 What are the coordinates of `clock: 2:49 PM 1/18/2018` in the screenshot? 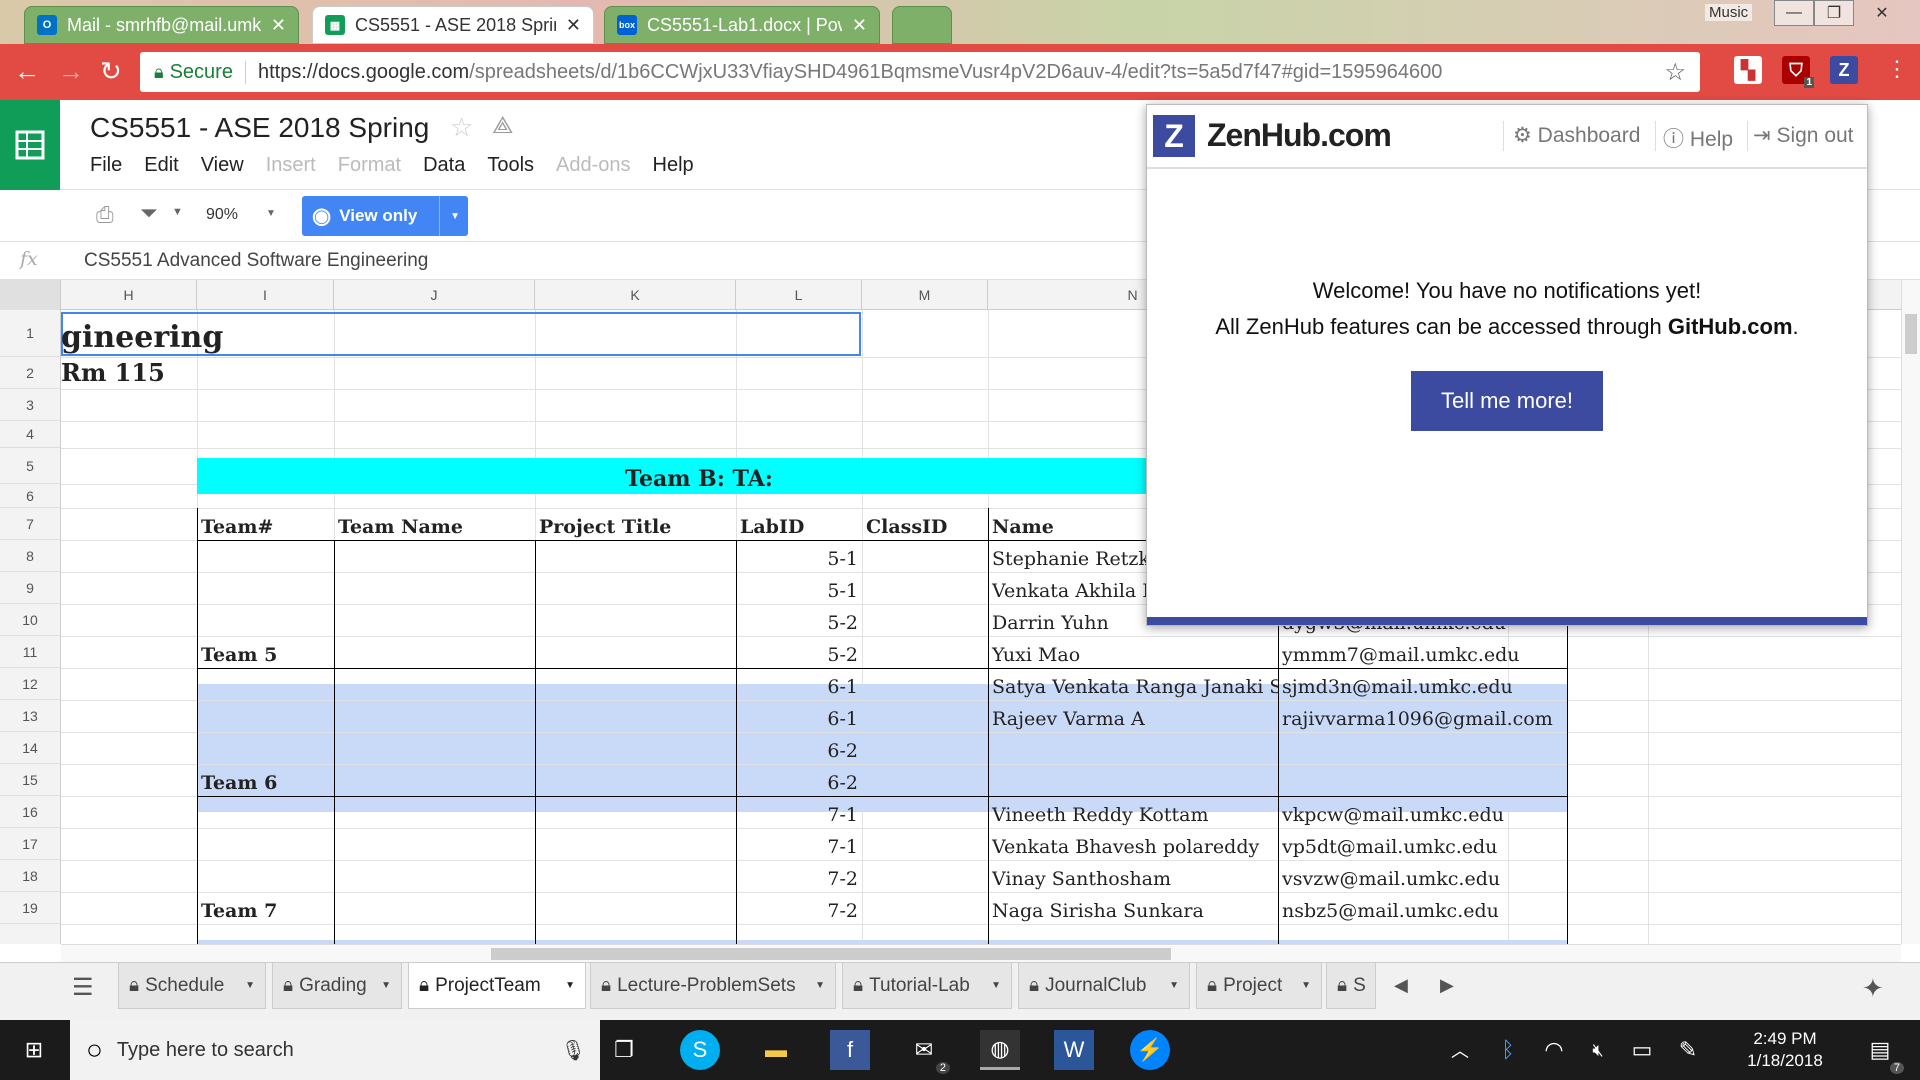 It's located at (1785, 1050).